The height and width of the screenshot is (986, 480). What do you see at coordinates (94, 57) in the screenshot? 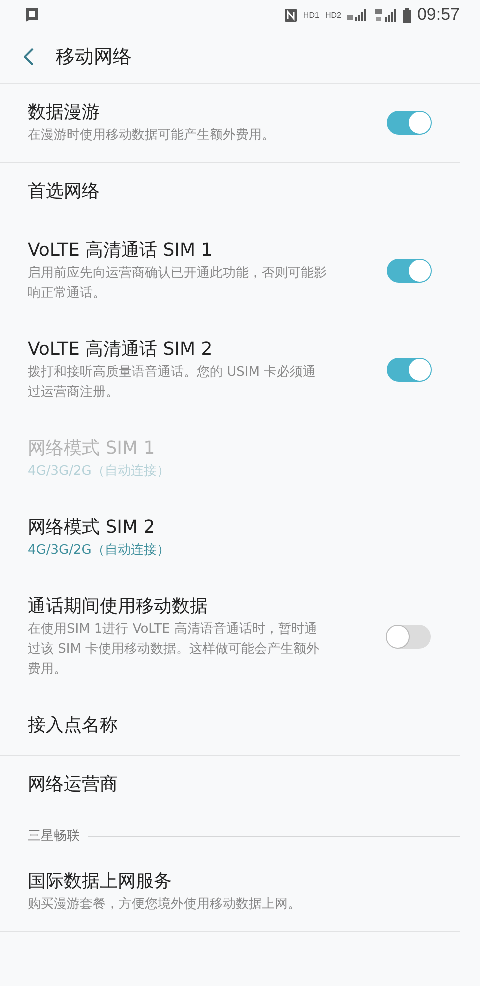
I see `page-title: 移动网络` at bounding box center [94, 57].